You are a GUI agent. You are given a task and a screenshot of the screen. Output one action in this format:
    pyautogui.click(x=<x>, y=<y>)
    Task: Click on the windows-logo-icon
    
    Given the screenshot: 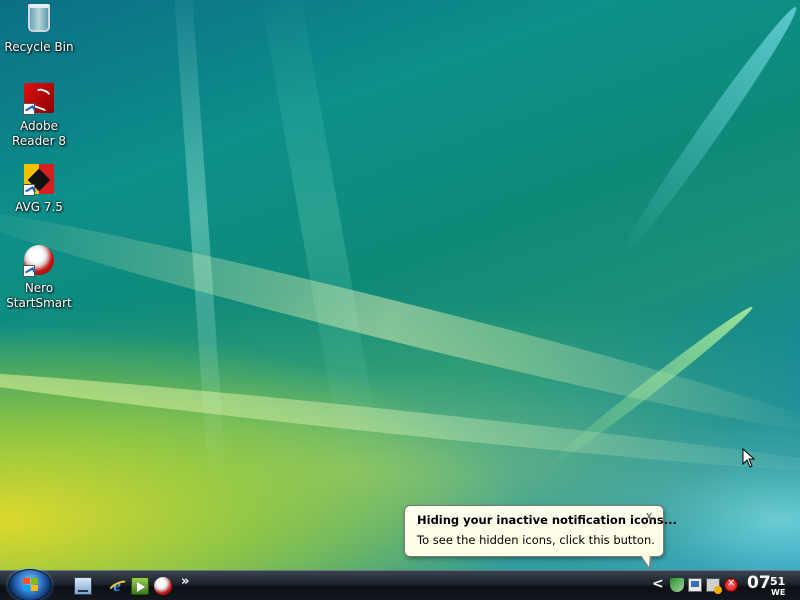 What is the action you would take?
    pyautogui.click(x=31, y=585)
    